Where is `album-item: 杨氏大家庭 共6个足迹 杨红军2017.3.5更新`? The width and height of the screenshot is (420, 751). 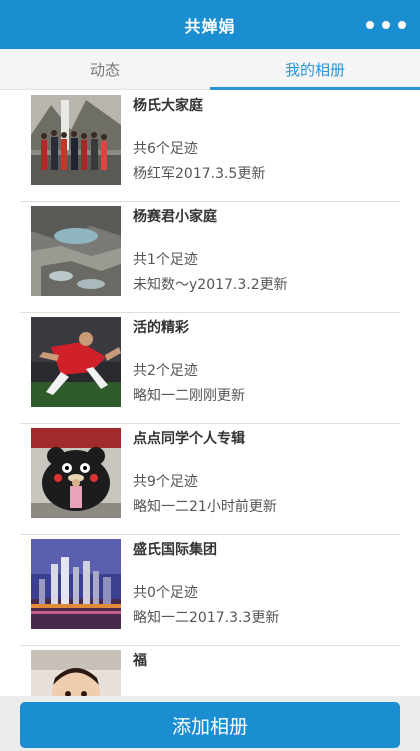
album-item: 杨氏大家庭 共6个足迹 杨红军2017.3.5更新 is located at coordinates (210, 146).